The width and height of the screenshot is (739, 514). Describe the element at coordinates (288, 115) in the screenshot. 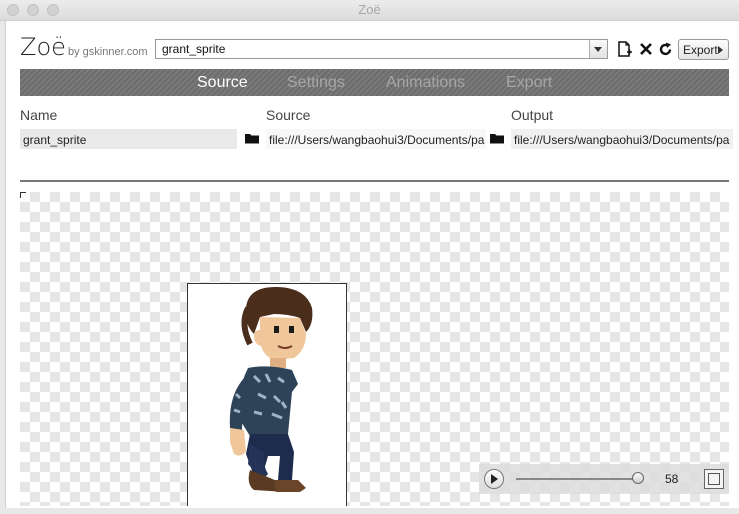

I see `source-label: Source` at that location.